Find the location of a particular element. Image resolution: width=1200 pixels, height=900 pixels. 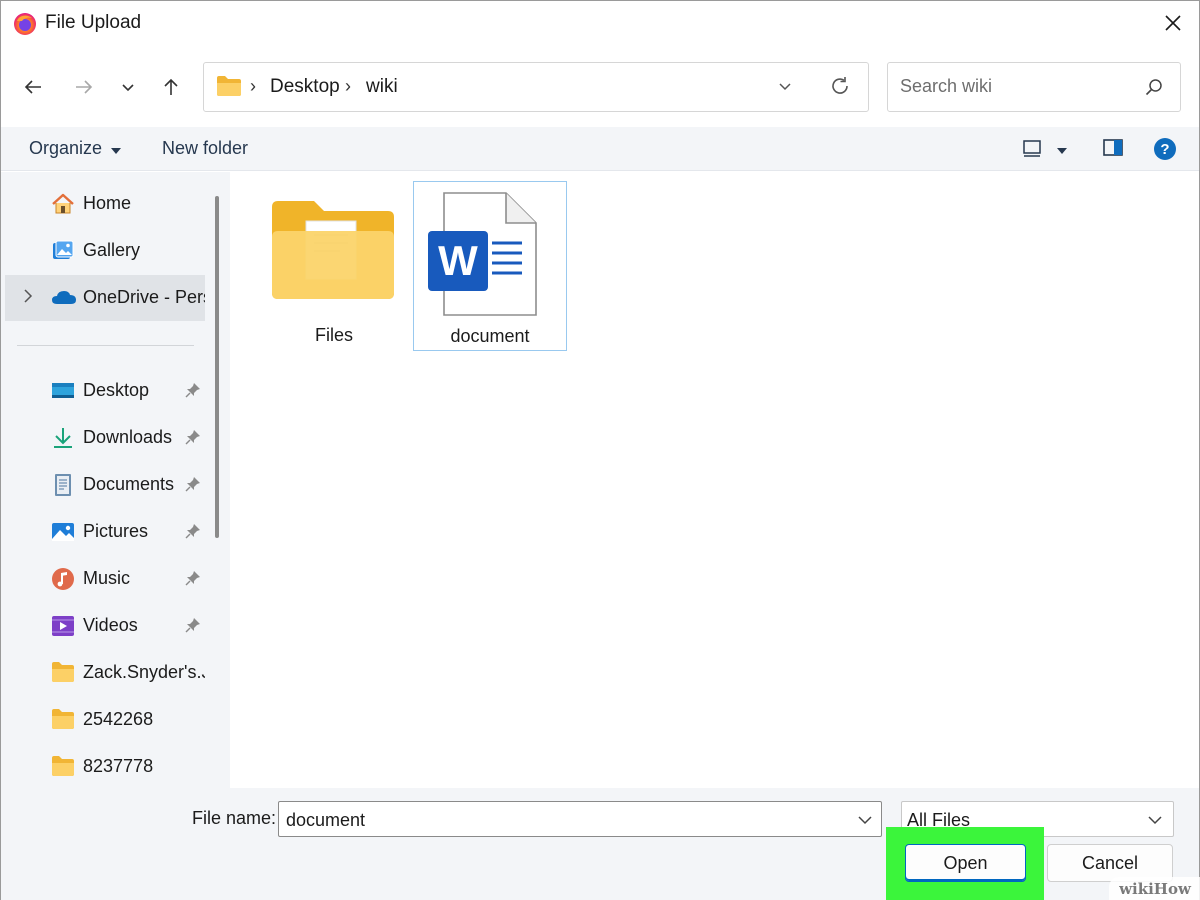

open-button: Open is located at coordinates (965, 863).